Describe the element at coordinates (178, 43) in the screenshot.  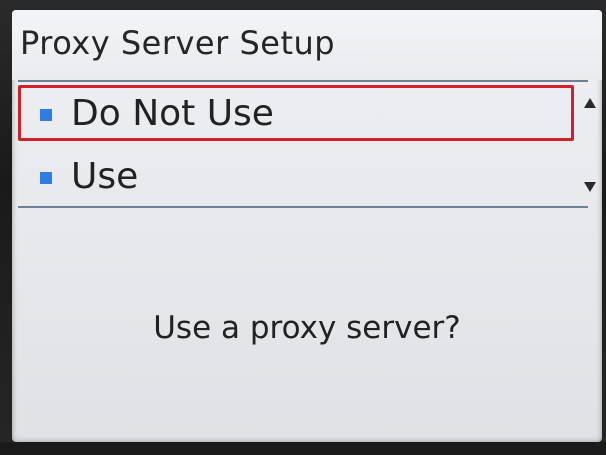
I see `page-title: Proxy Server Setup` at that location.